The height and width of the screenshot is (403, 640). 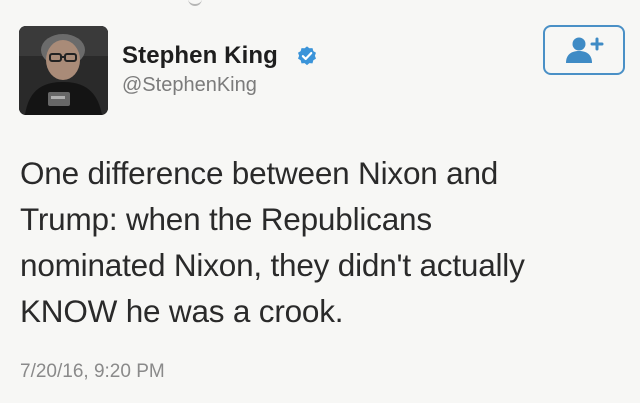 What do you see at coordinates (92, 372) in the screenshot?
I see `tweet-timestamp: 7/20/16, 9:20 PM` at bounding box center [92, 372].